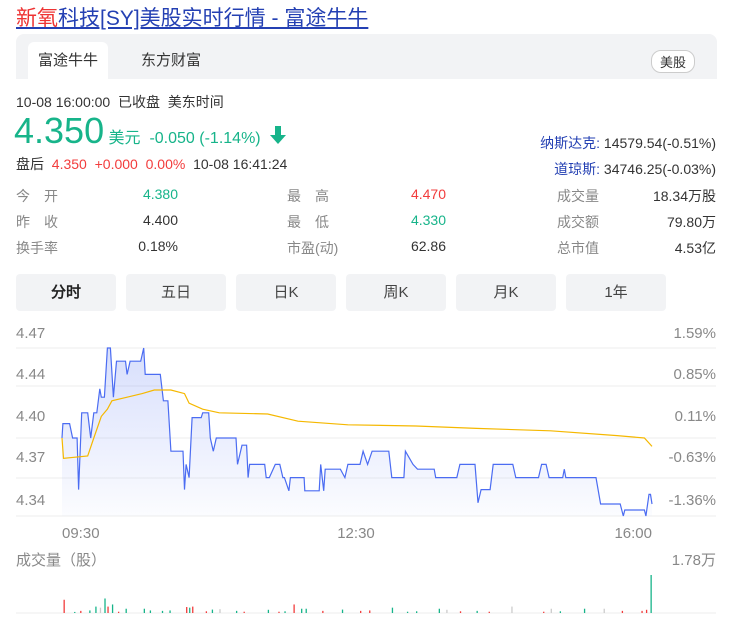 Image resolution: width=732 pixels, height=625 pixels. What do you see at coordinates (684, 196) in the screenshot?
I see `stat-value: 18.34万股` at bounding box center [684, 196].